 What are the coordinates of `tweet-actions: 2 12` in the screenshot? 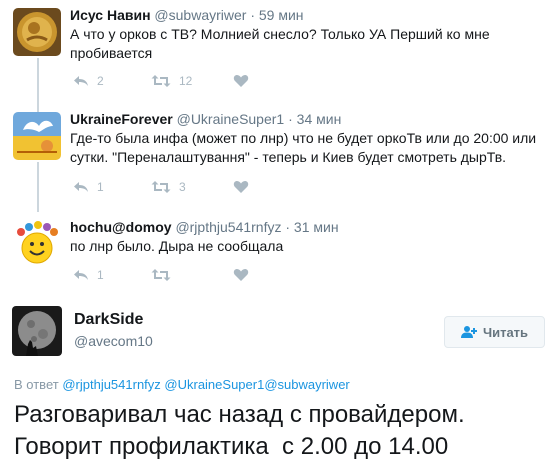 It's located at (161, 81).